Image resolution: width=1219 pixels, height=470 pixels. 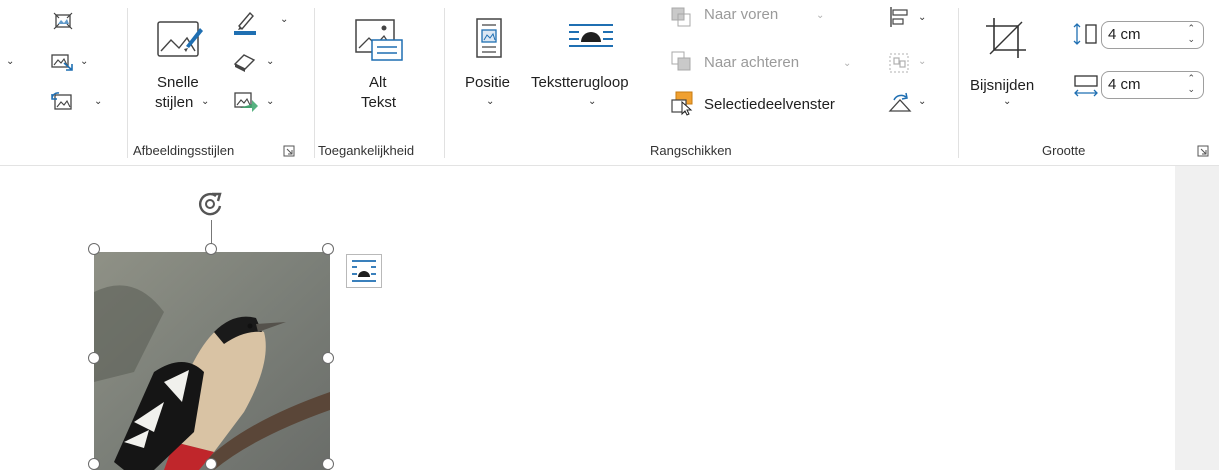 What do you see at coordinates (184, 150) in the screenshot?
I see `group-label-picture-styles: Afbeeldingsstijlen` at bounding box center [184, 150].